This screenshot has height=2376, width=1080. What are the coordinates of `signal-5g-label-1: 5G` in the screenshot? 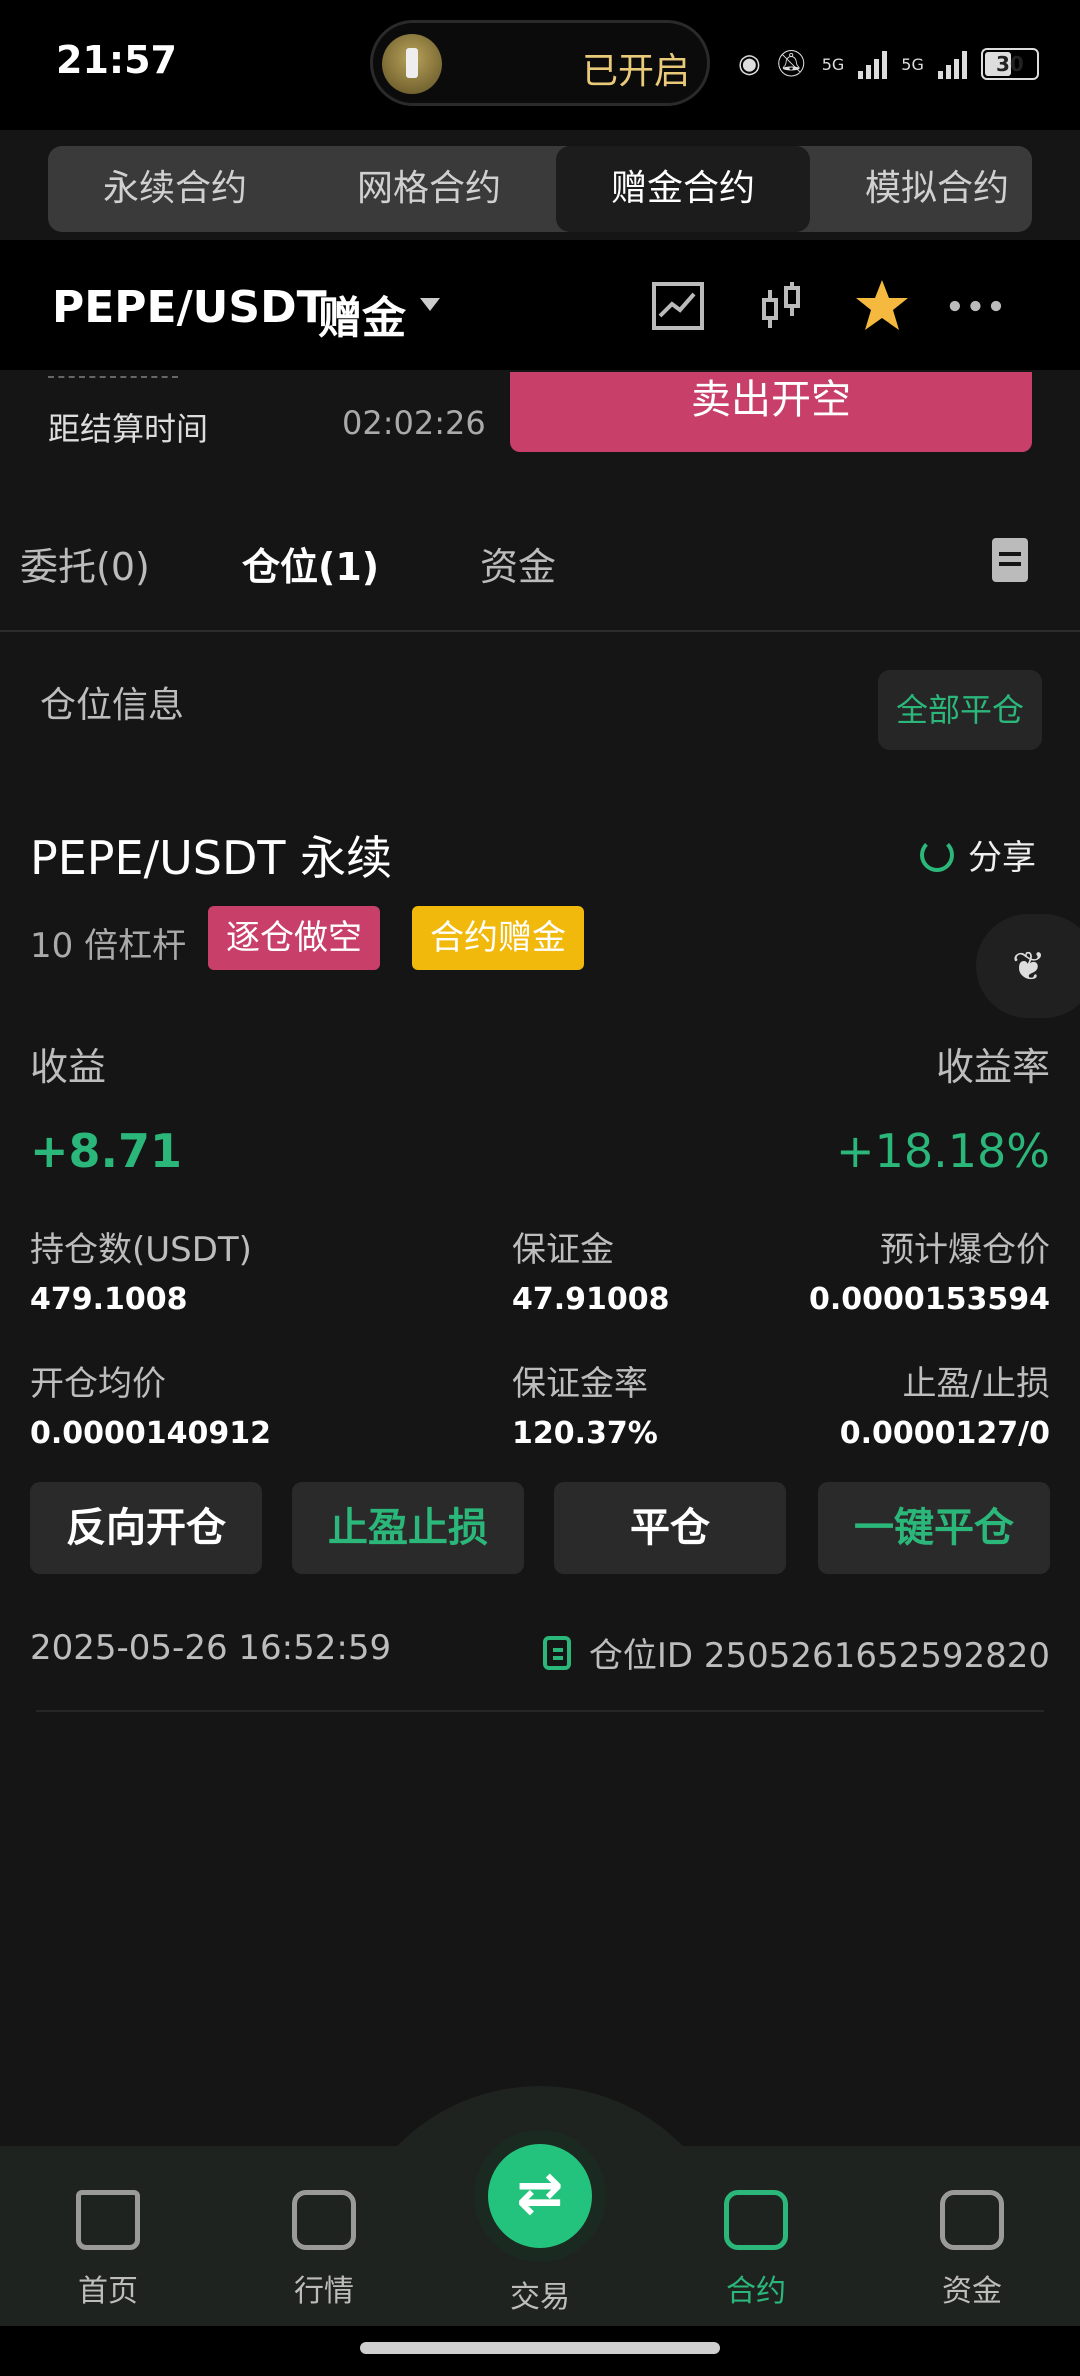 It's located at (833, 64).